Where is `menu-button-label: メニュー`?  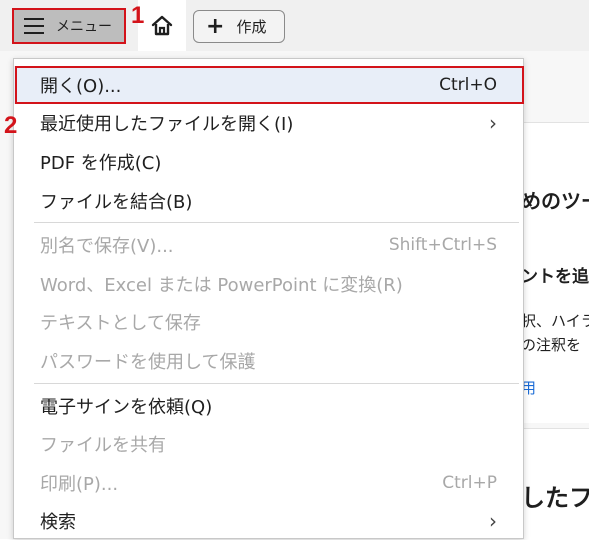
menu-button-label: メニュー is located at coordinates (84, 27).